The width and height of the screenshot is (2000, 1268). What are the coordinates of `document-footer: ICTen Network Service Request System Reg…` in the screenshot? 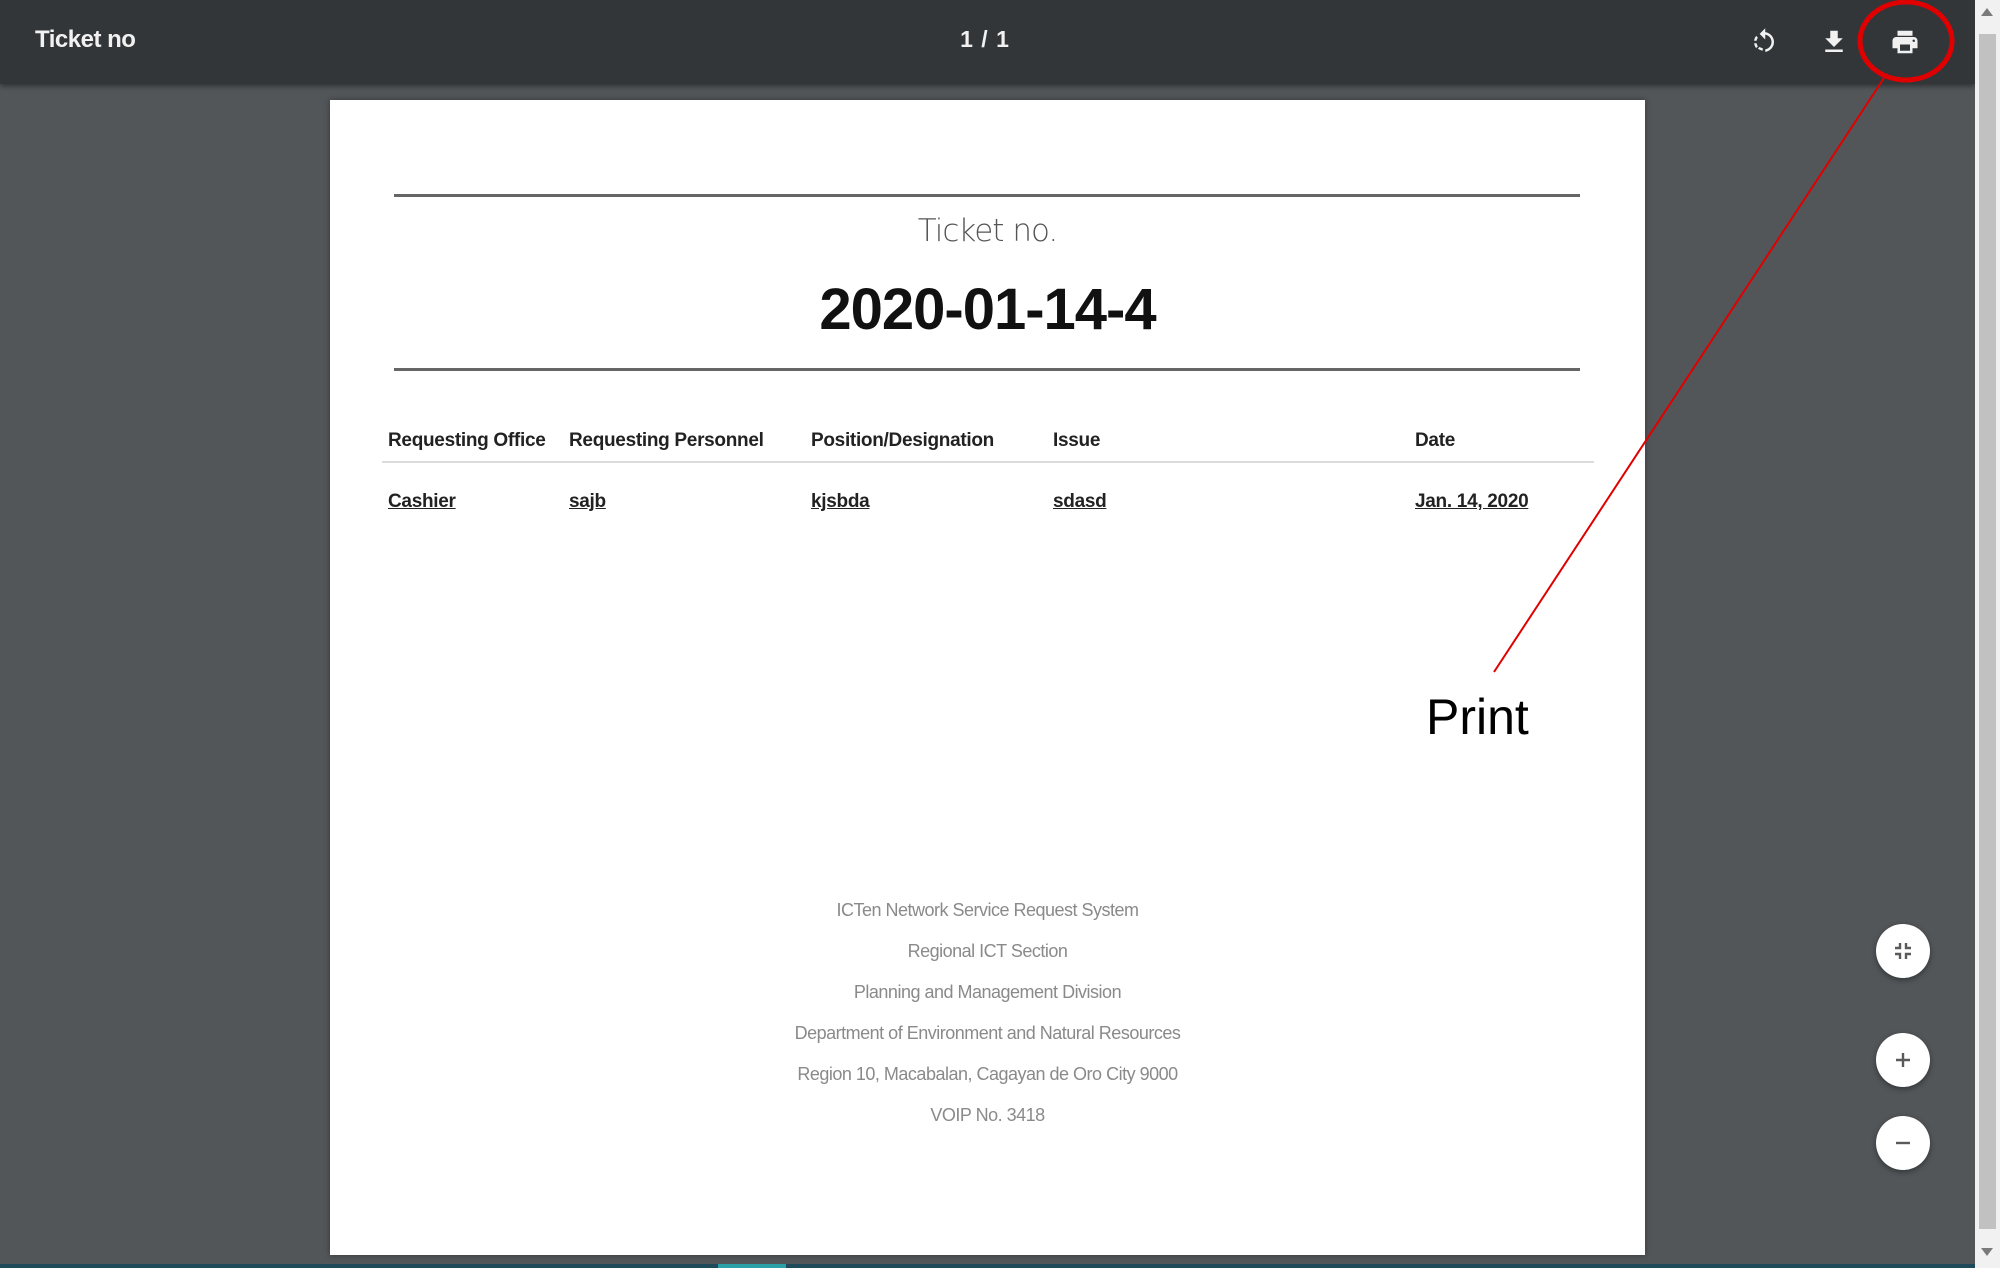 It's located at (987, 1013).